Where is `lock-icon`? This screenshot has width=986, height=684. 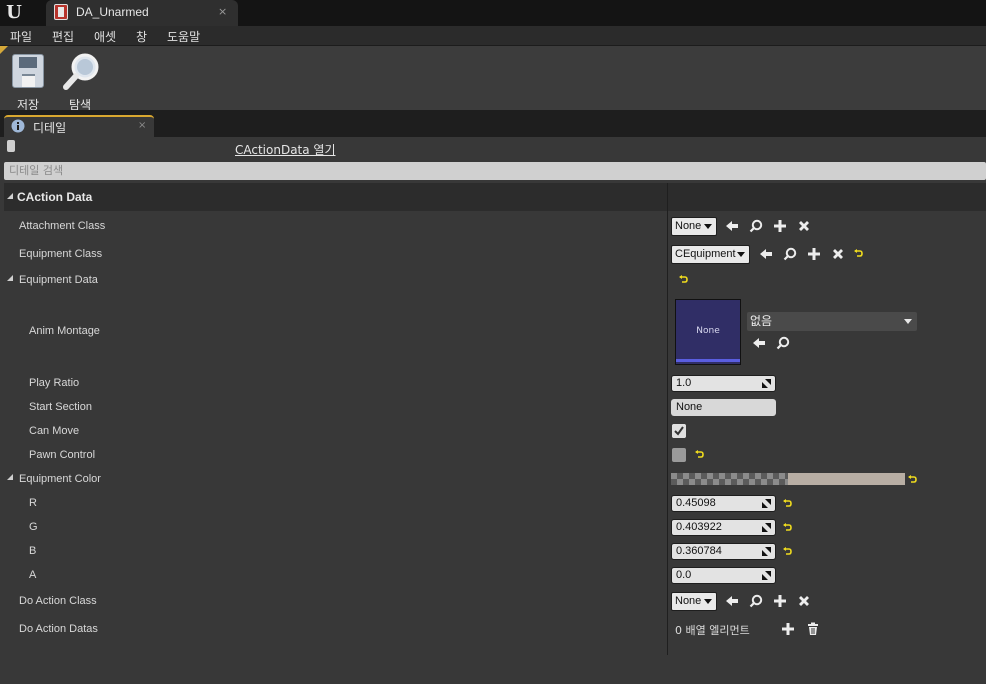
lock-icon is located at coordinates (11, 146).